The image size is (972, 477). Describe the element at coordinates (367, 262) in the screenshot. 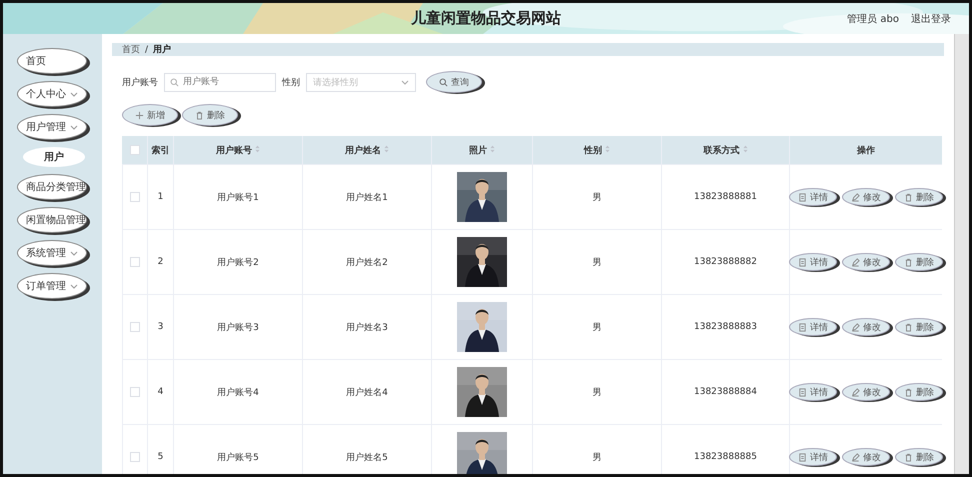

I see `table-cell-text: 用户姓名2` at that location.